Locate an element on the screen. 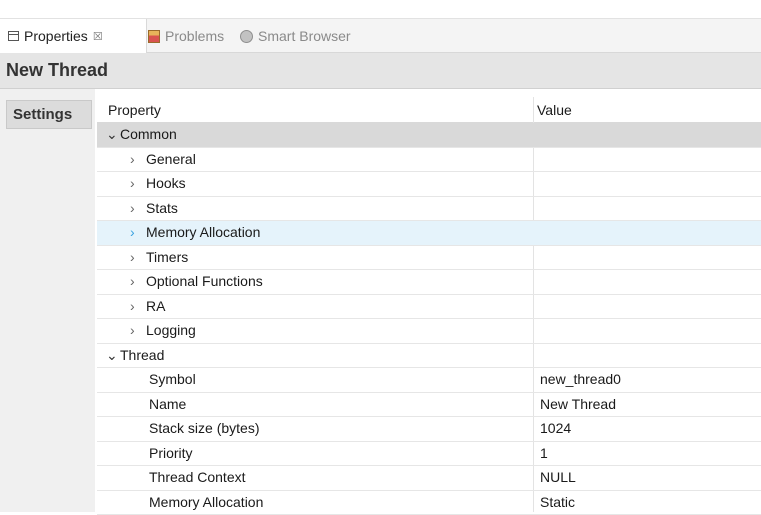  tree-row-ra: › RA is located at coordinates (429, 307).